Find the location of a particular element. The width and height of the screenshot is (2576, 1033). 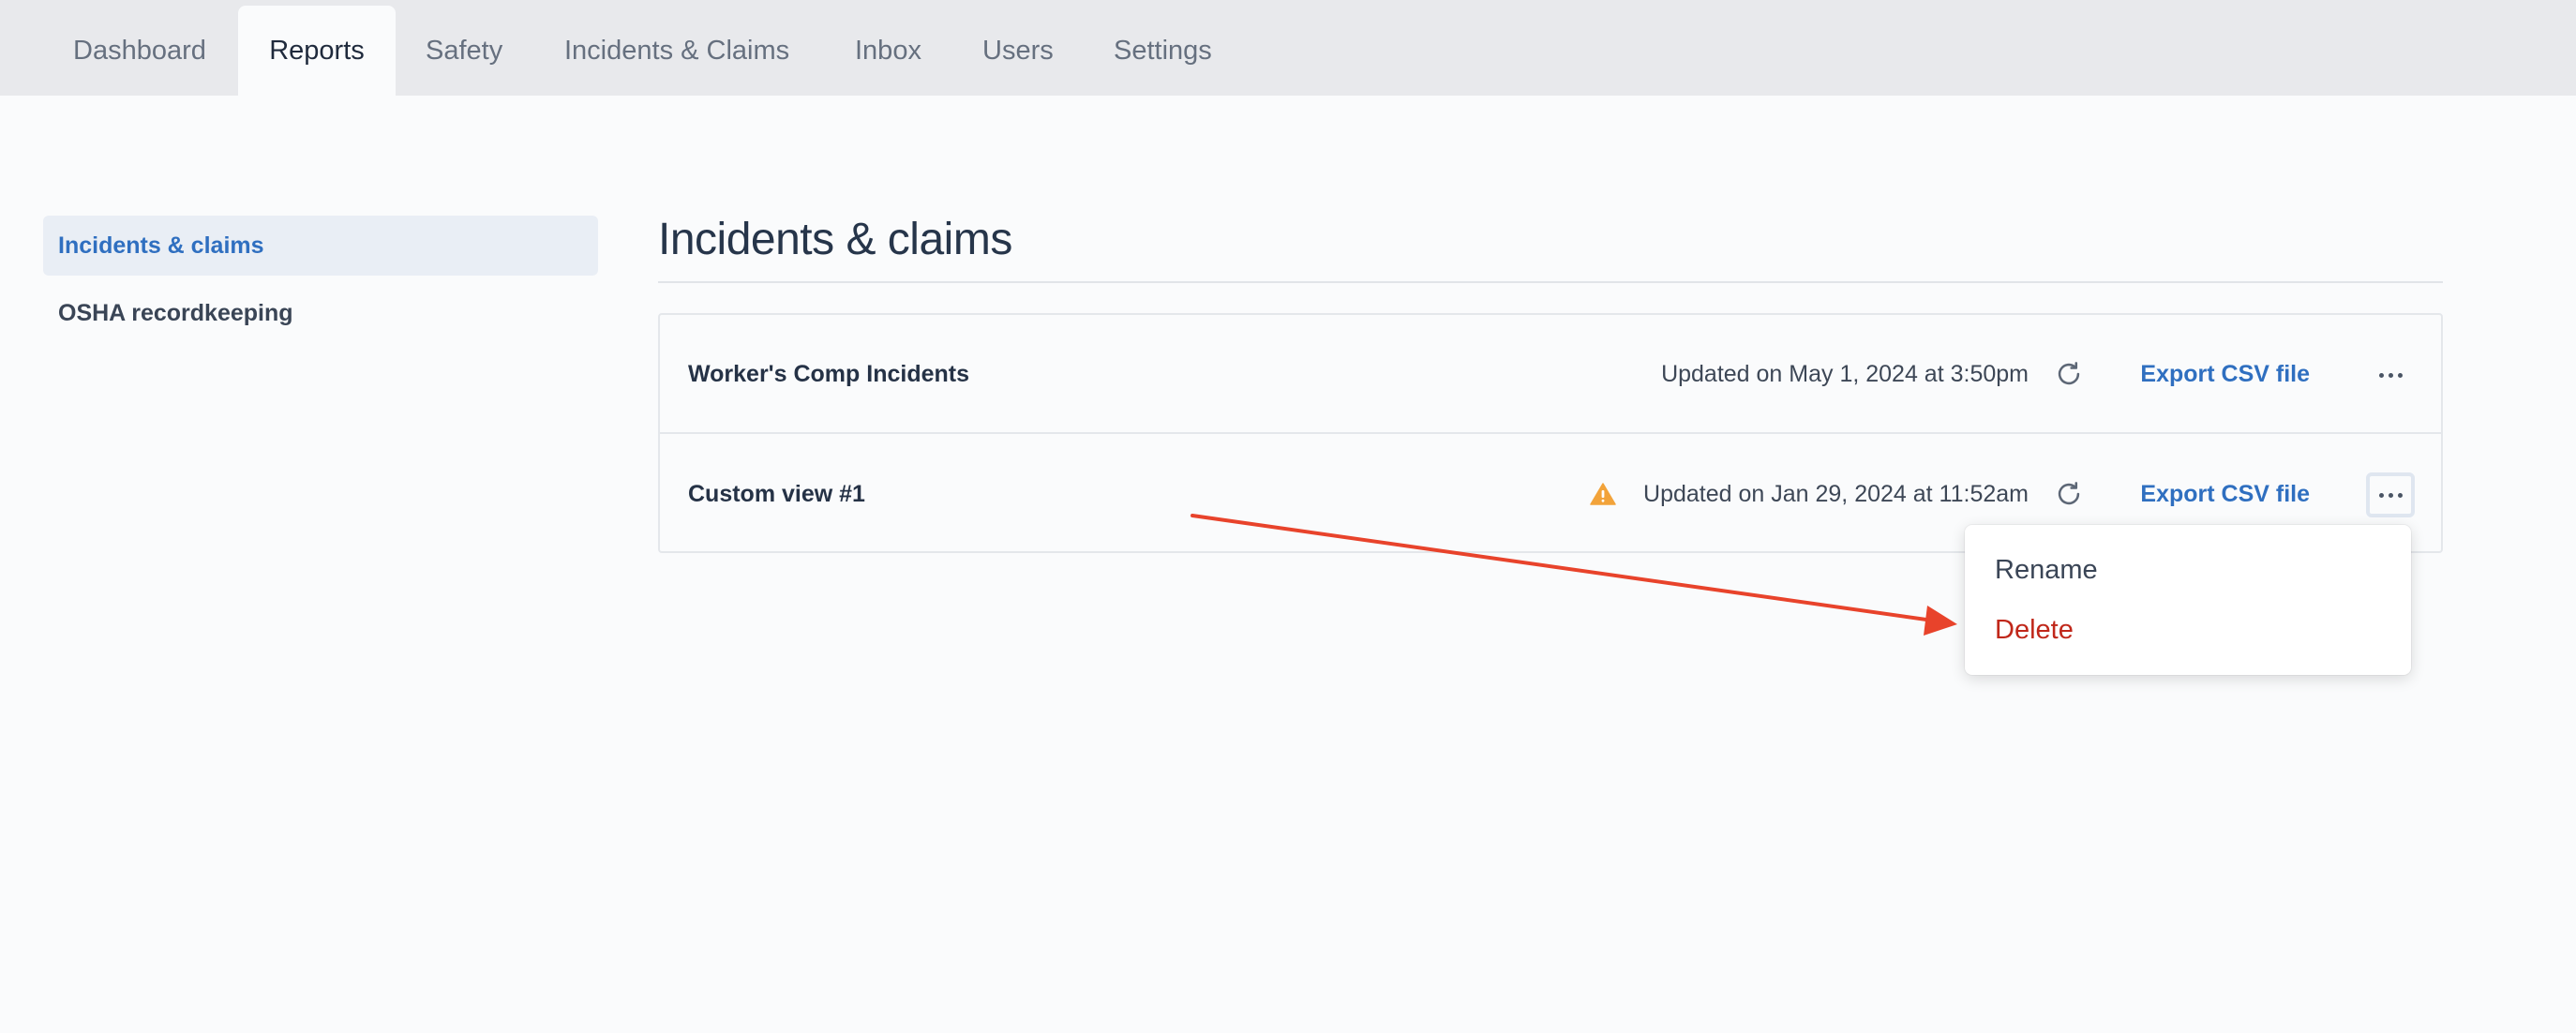

sidebar-item-incidents-claims: Incidents & claims is located at coordinates (320, 246).